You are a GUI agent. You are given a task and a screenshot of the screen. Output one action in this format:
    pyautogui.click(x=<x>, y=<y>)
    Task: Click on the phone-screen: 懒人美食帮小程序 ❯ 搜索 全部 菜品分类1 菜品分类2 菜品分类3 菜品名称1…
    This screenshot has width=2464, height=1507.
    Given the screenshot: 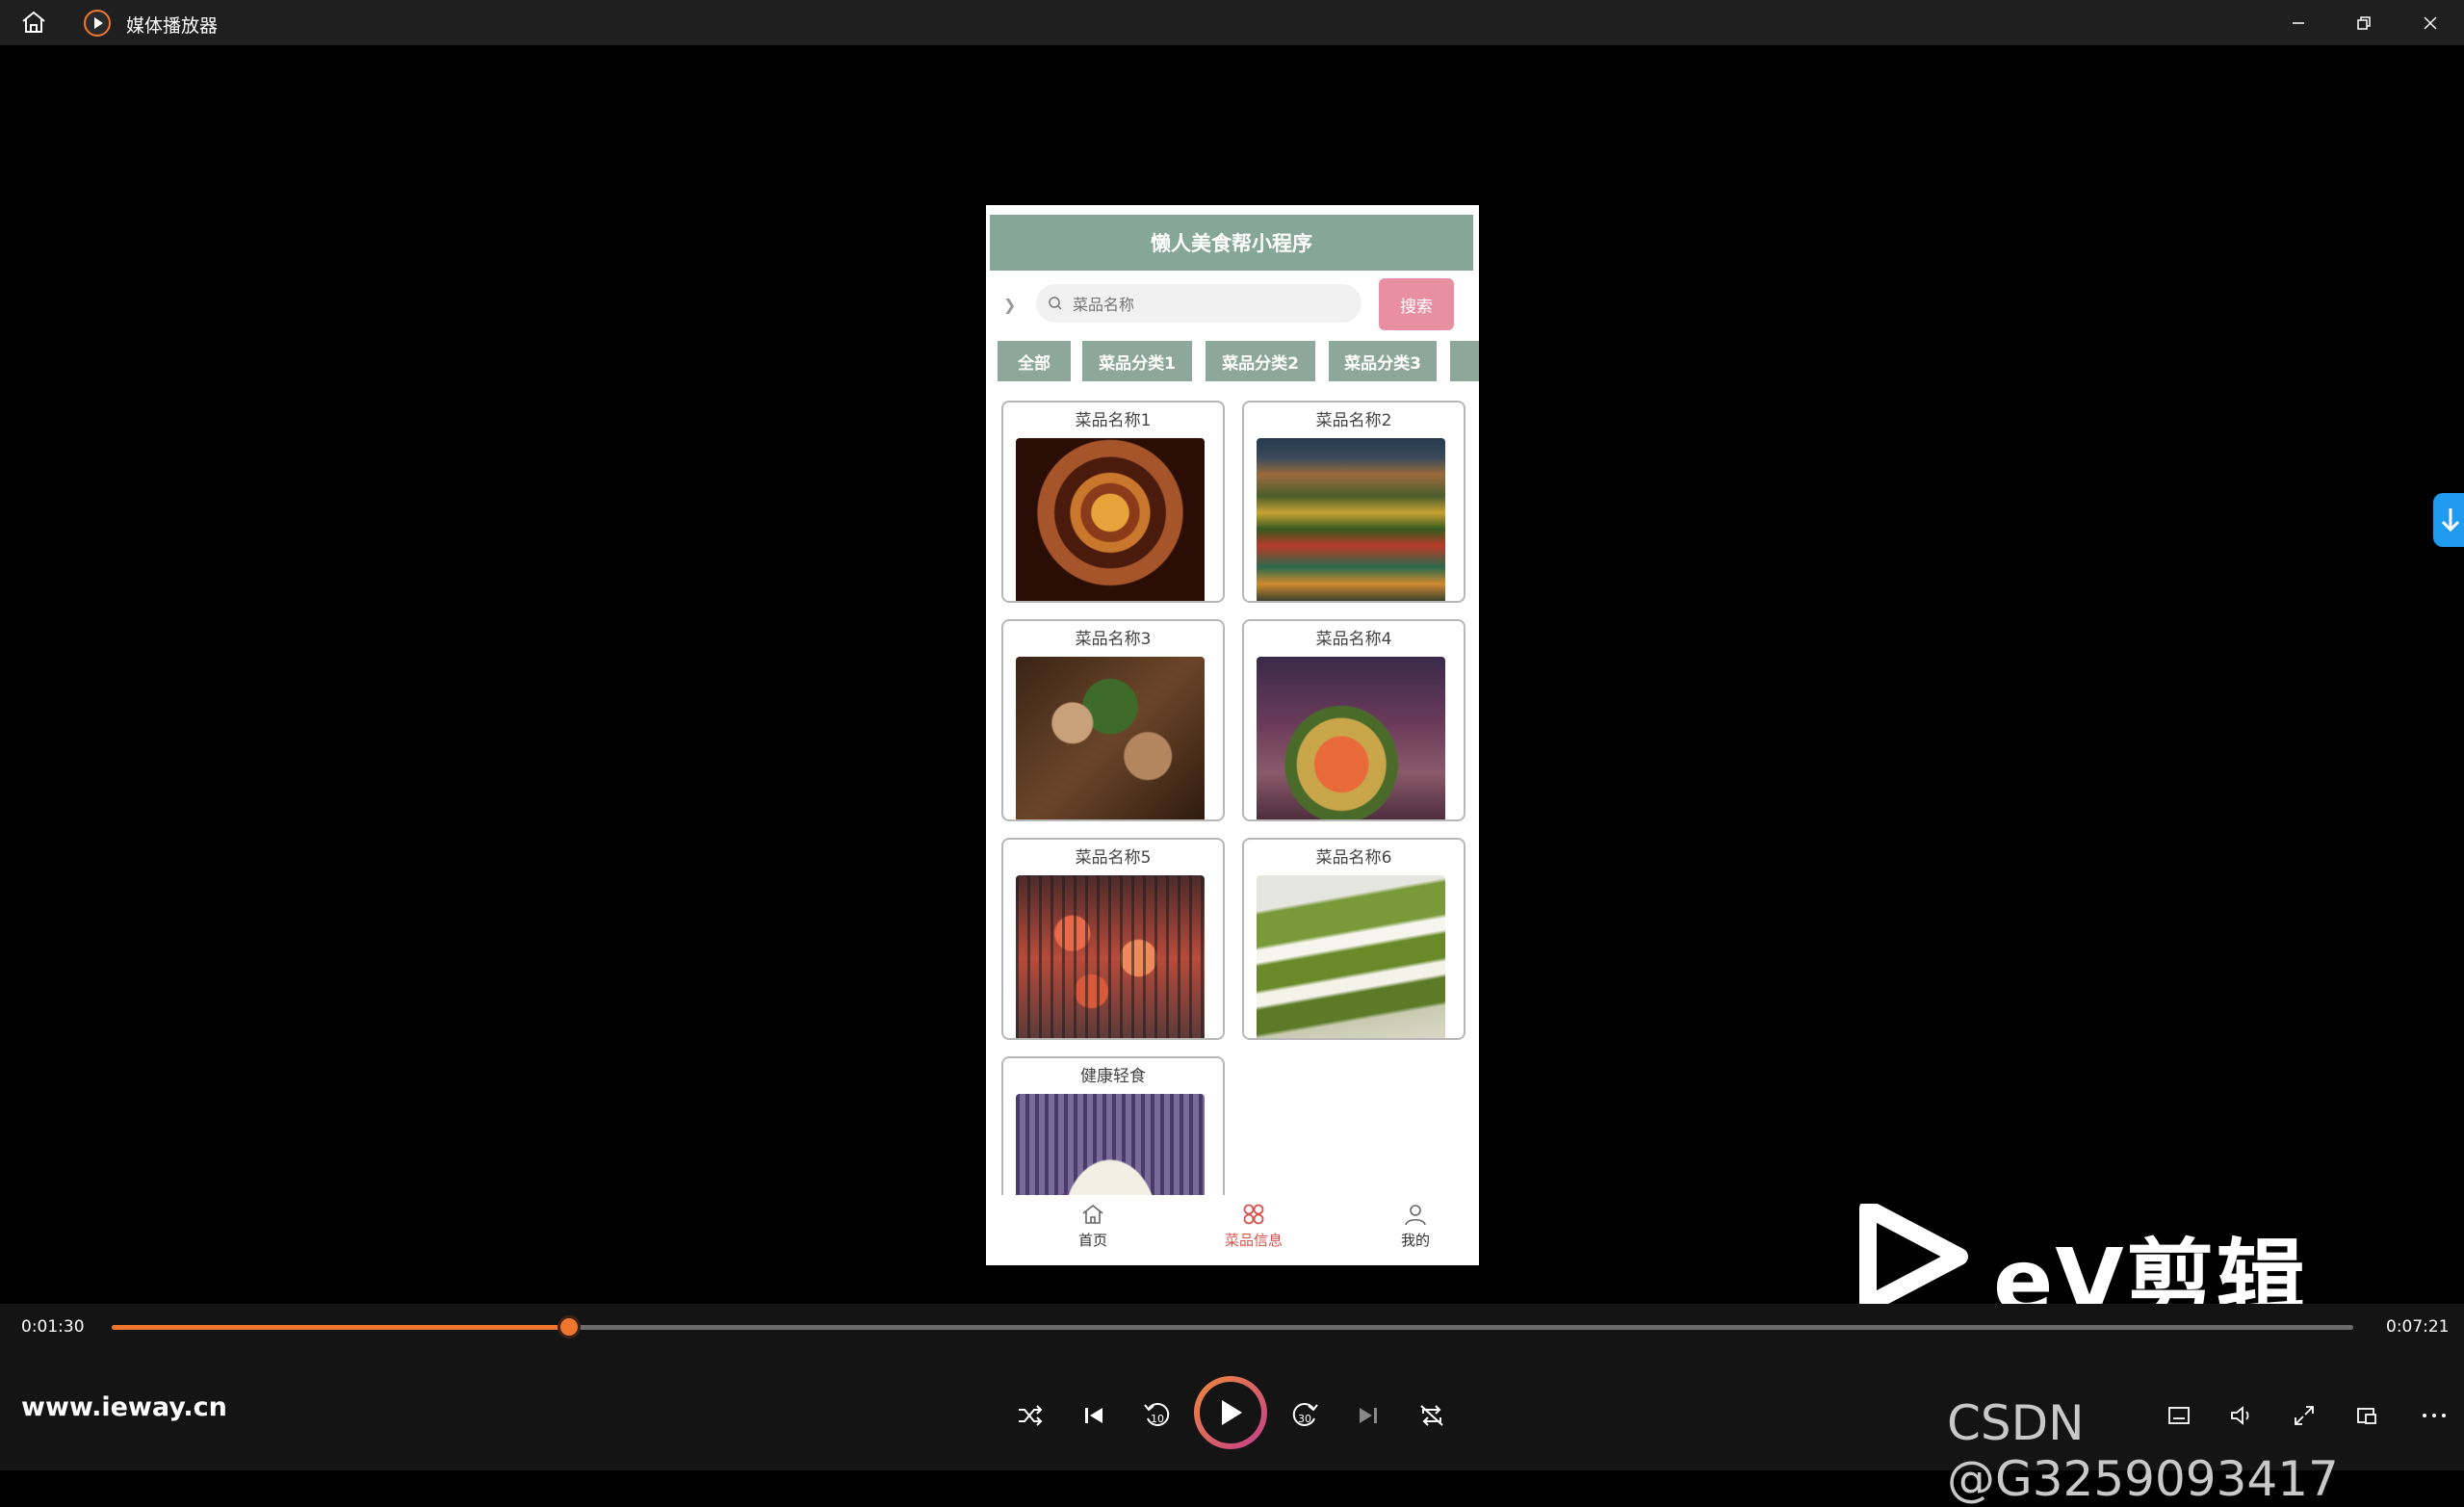 What is the action you would take?
    pyautogui.click(x=1232, y=735)
    